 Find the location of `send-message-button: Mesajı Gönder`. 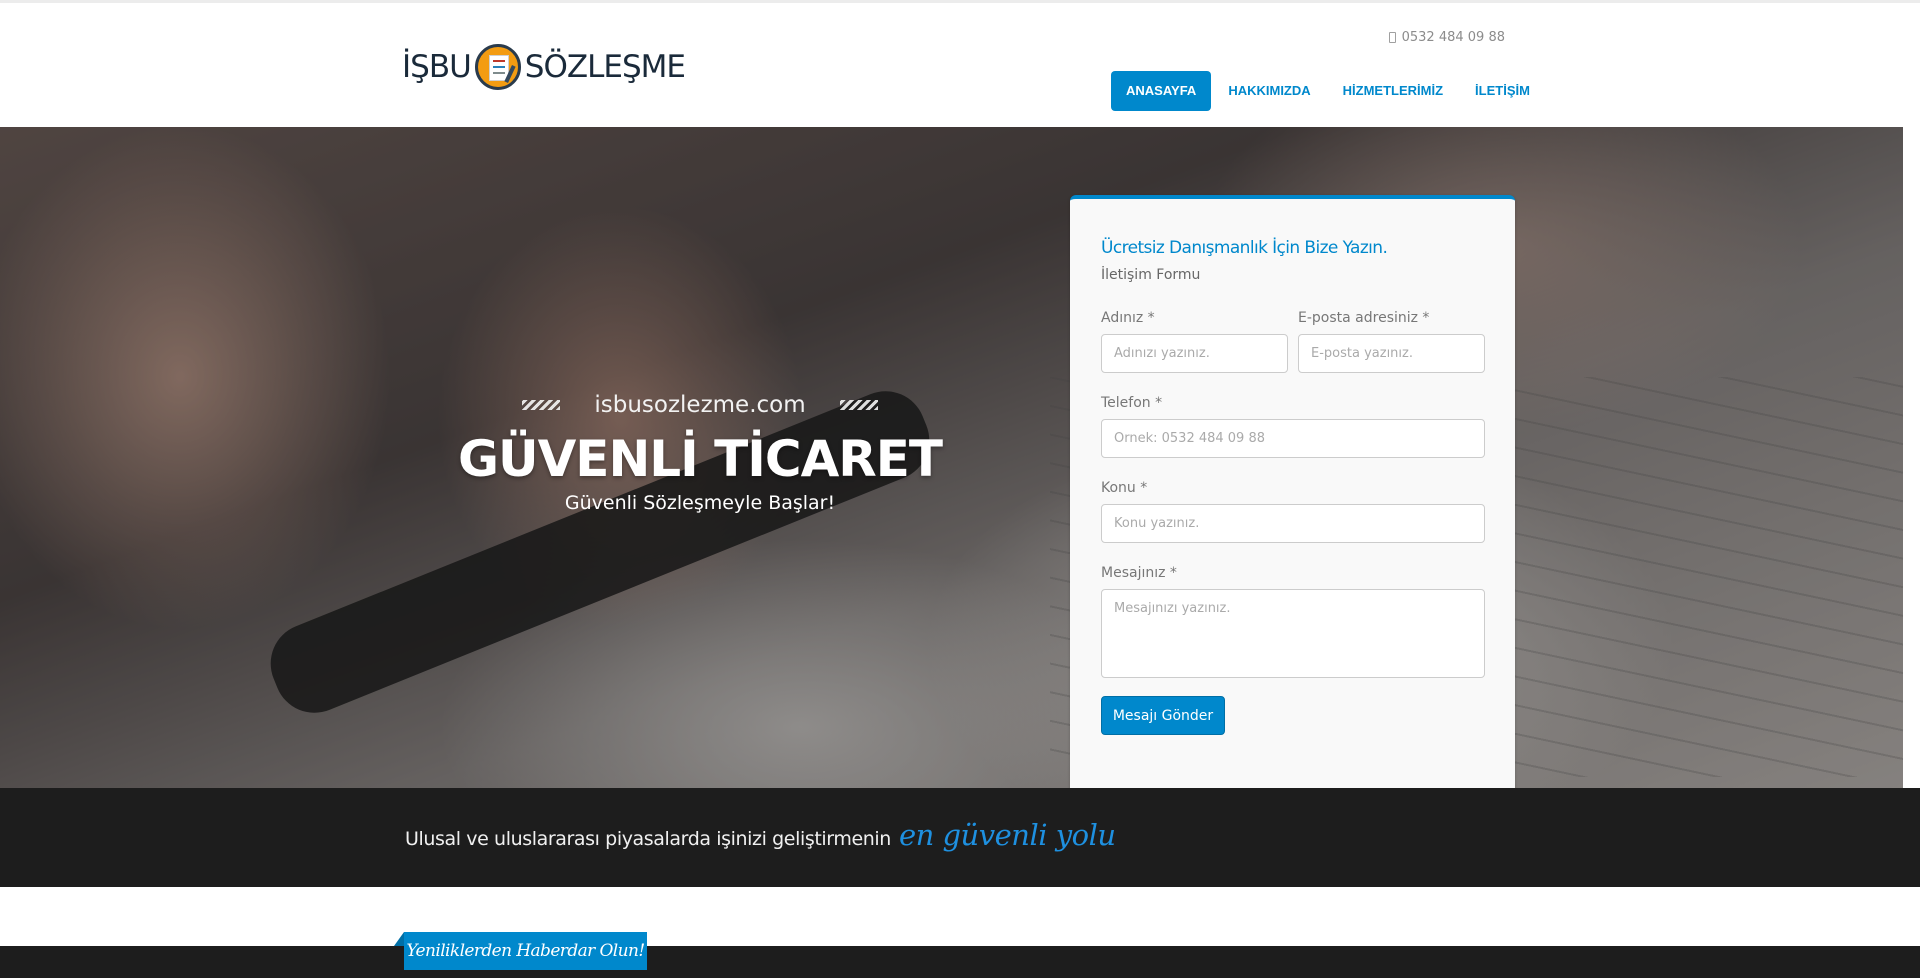

send-message-button: Mesajı Gönder is located at coordinates (1163, 715).